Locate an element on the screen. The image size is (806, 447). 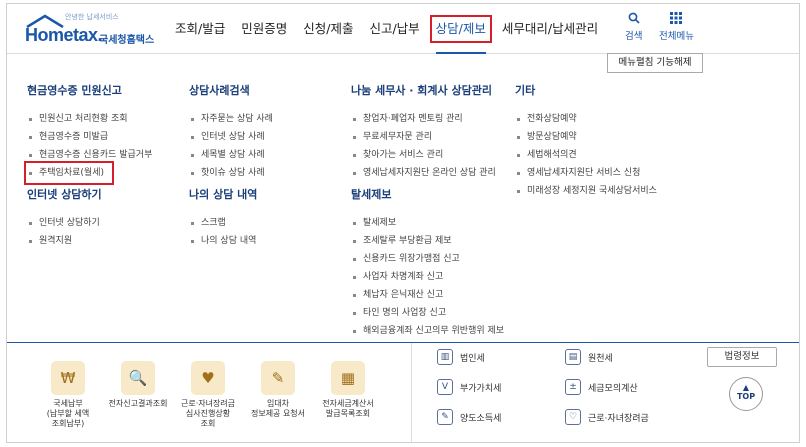
shortcut-einvoice: ▦ 전자세금계산서 발급목록조회 is located at coordinates (348, 395).